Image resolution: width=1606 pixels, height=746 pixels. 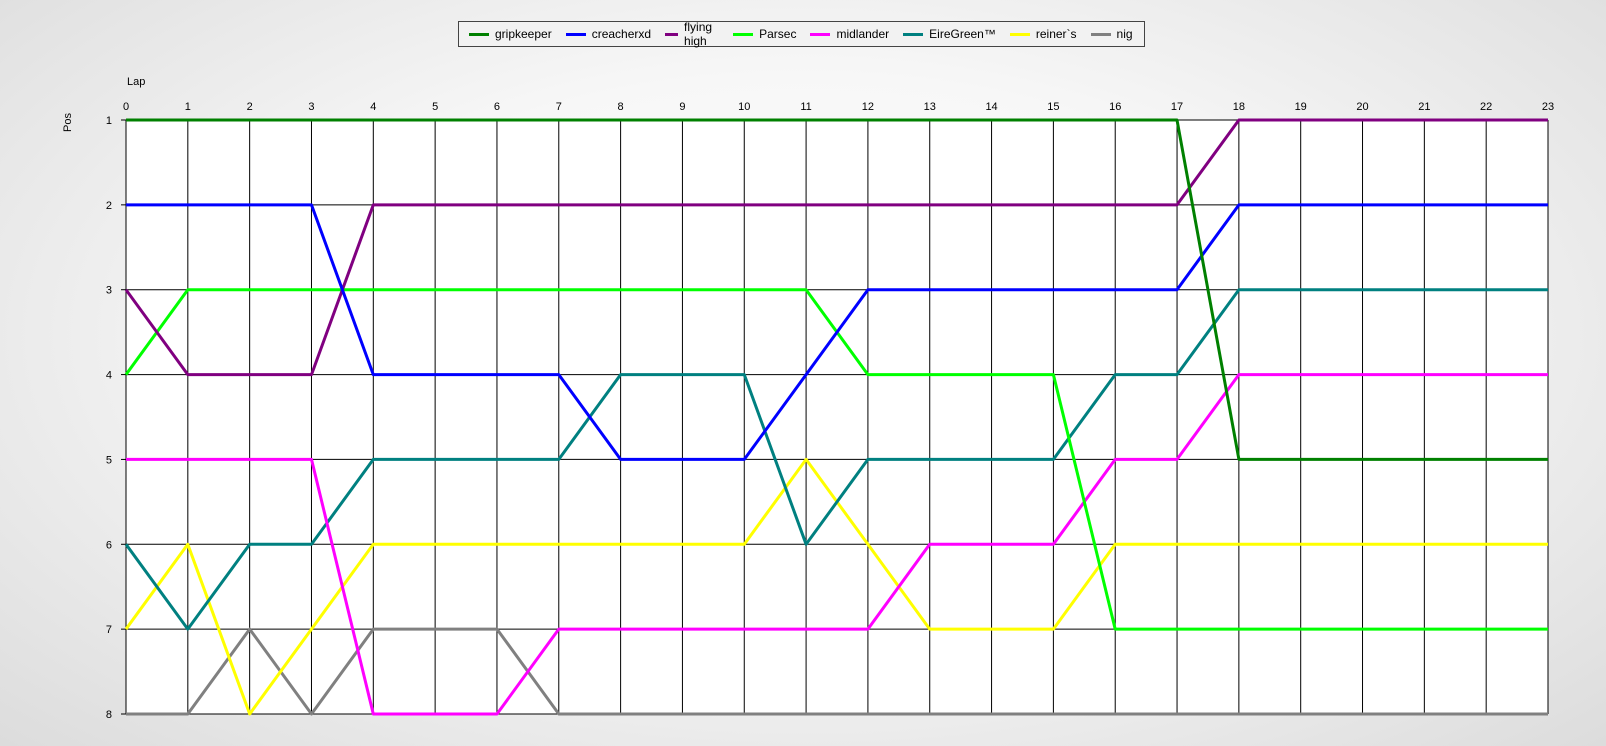 I want to click on y-tick-label: 3, so click(x=109, y=291).